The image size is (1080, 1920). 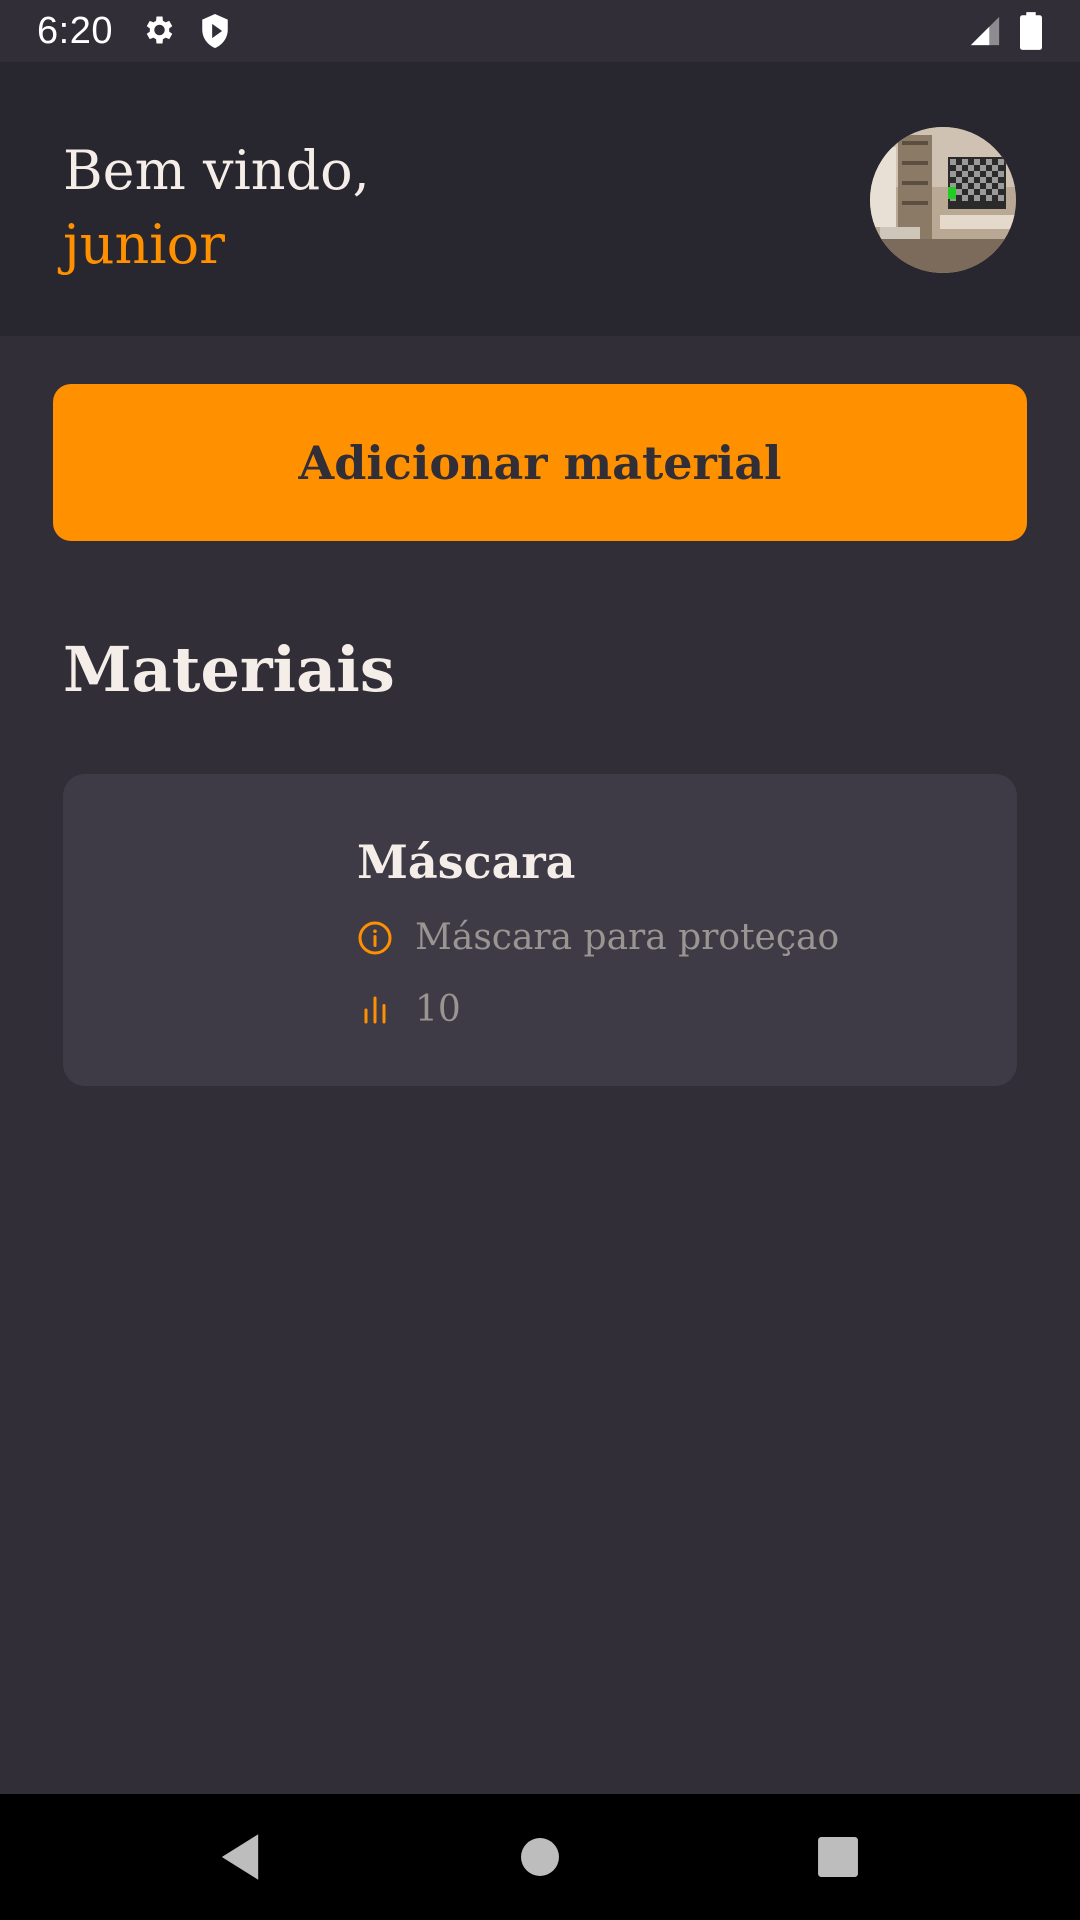 I want to click on avatar, so click(x=943, y=200).